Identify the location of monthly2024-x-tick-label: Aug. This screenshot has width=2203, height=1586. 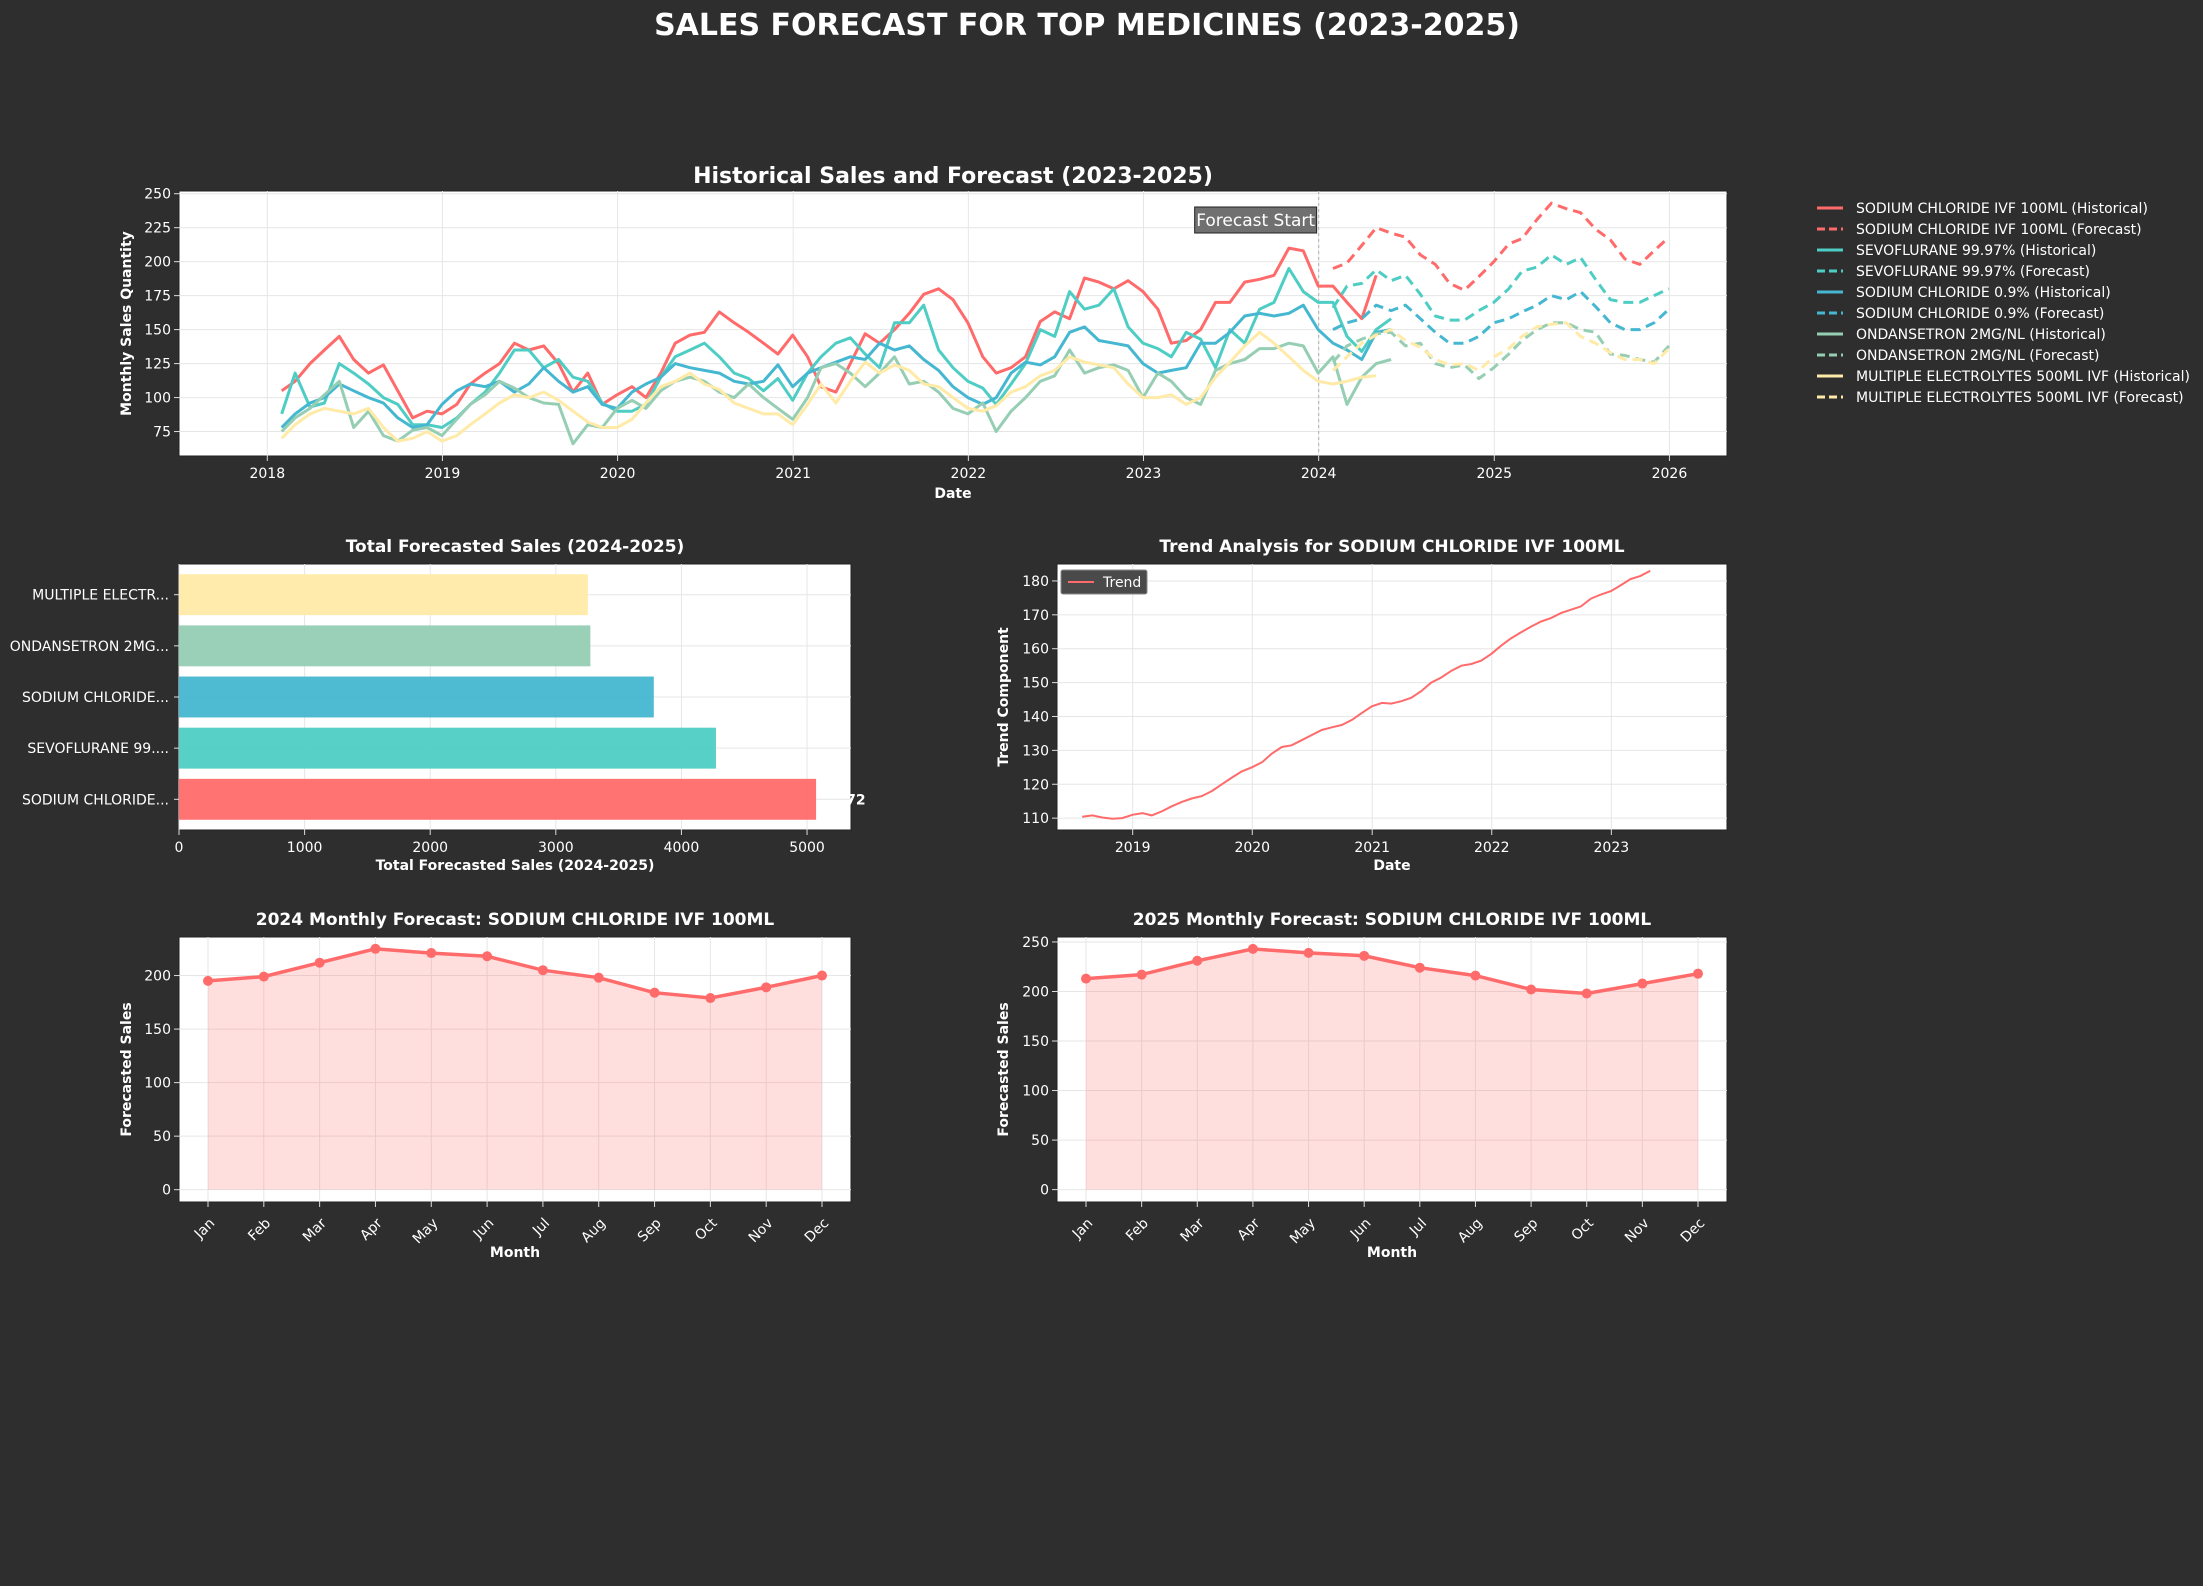
(593, 1230).